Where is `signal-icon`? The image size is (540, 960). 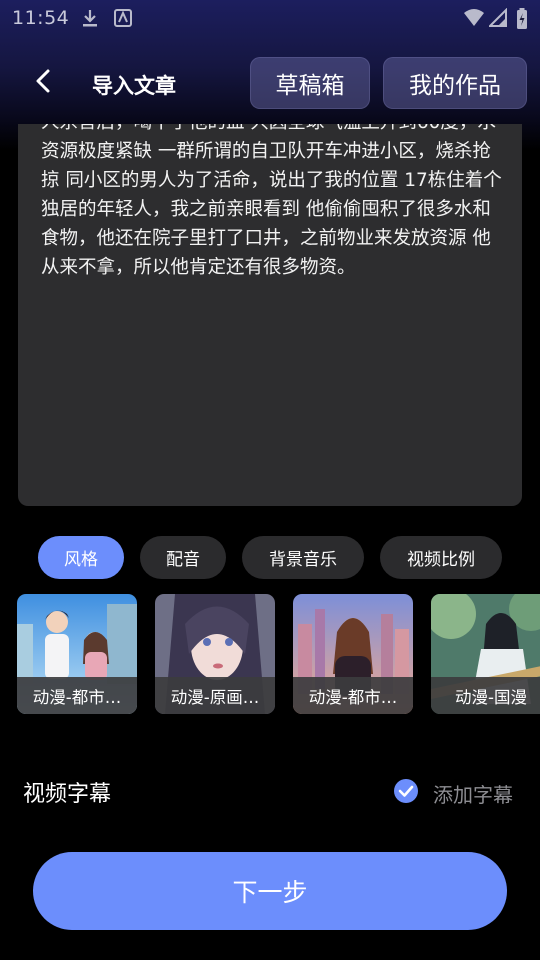
signal-icon is located at coordinates (497, 19).